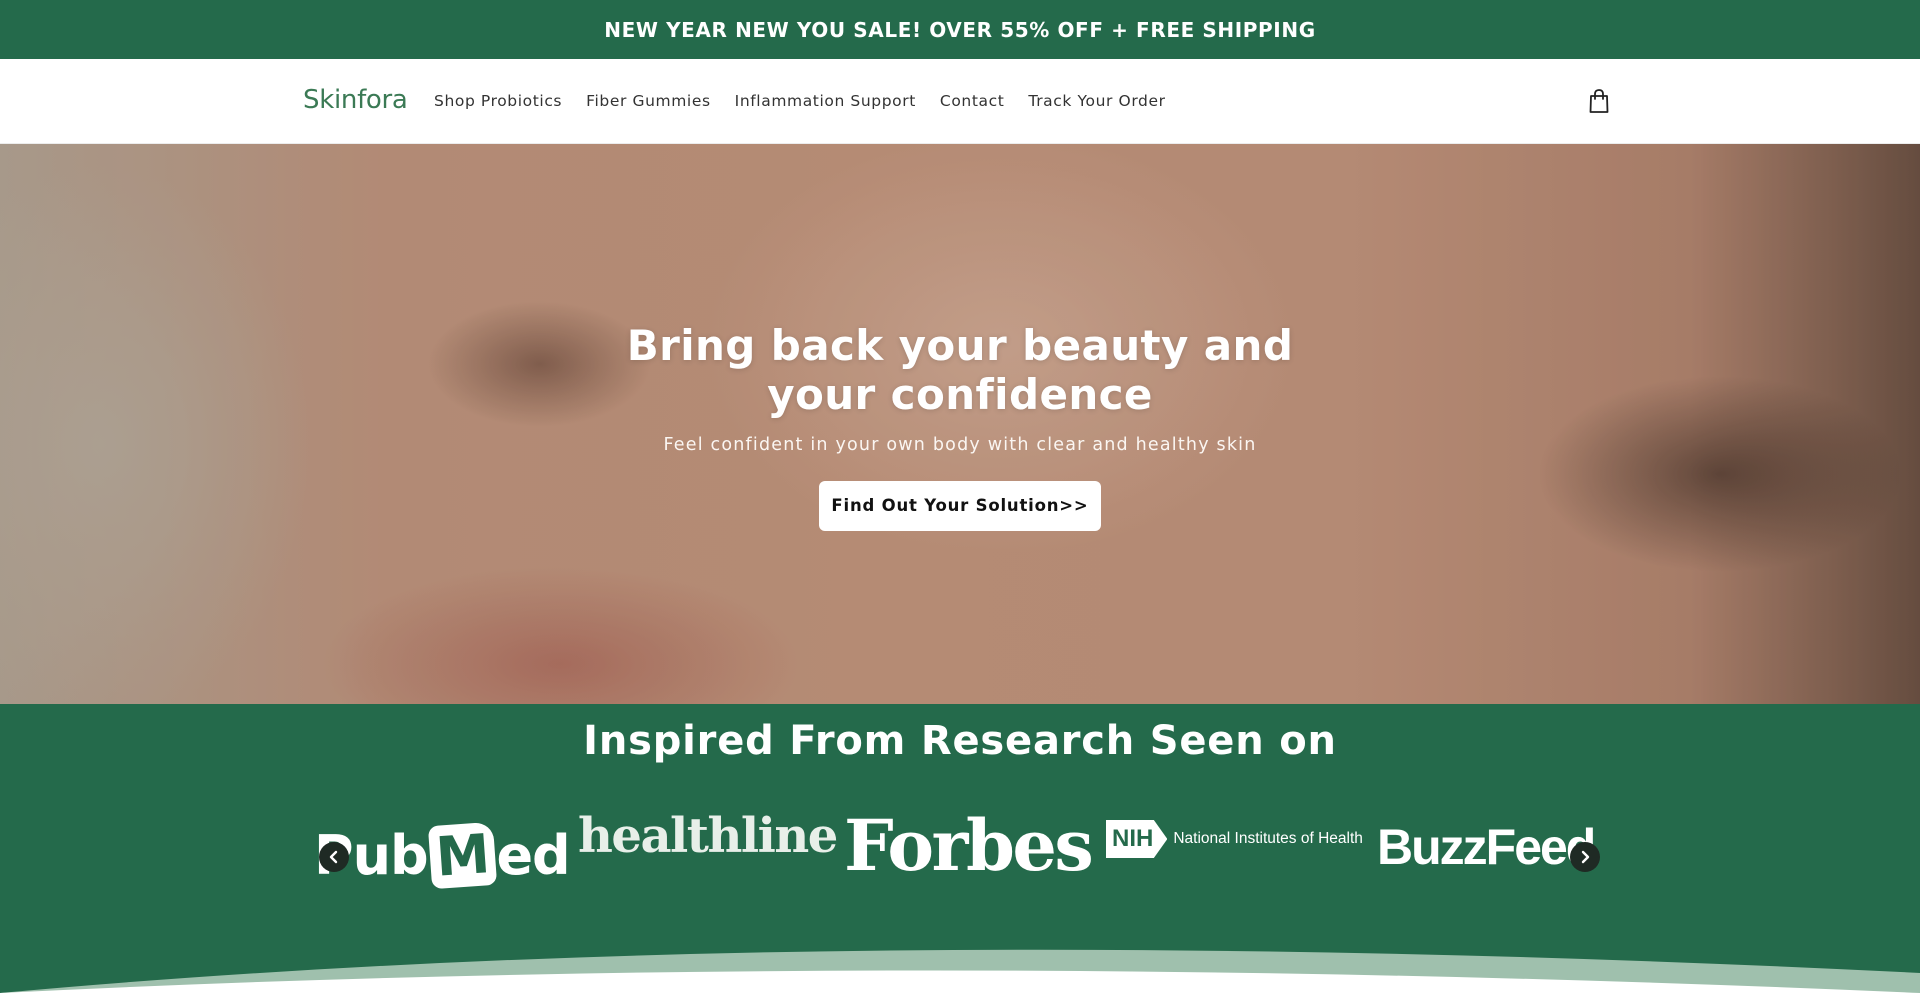  I want to click on cart-button, so click(1599, 101).